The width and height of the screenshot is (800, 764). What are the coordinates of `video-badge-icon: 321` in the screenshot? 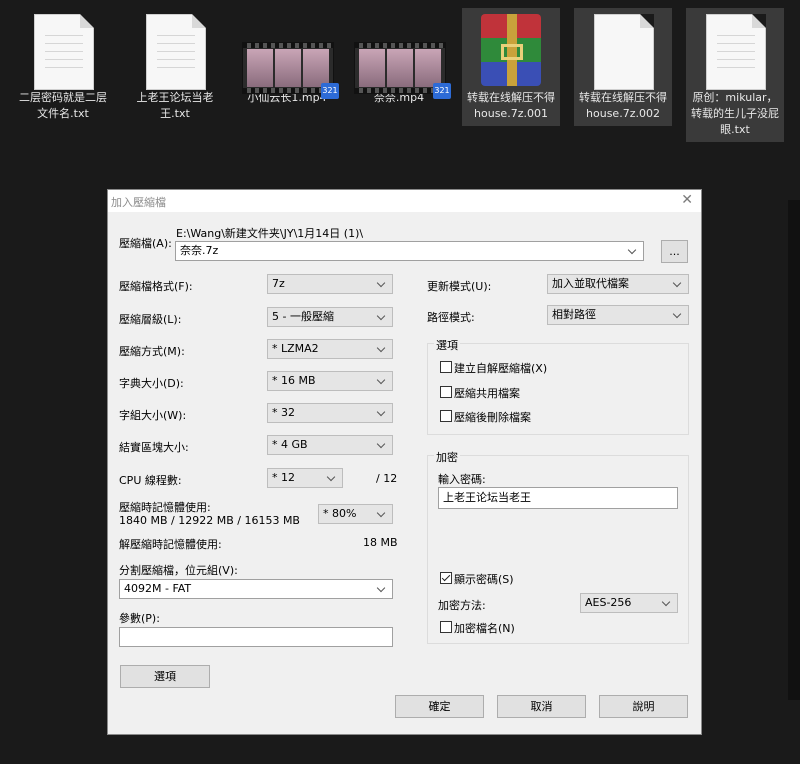 It's located at (442, 91).